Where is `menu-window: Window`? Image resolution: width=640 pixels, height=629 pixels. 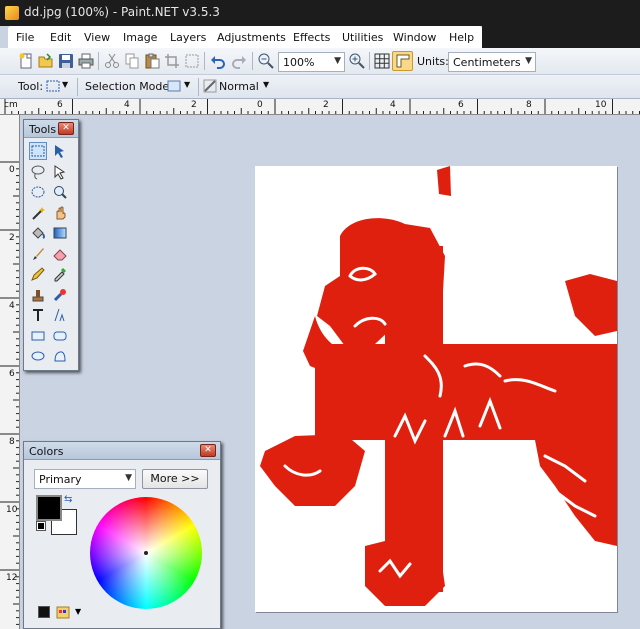
menu-window: Window is located at coordinates (414, 37).